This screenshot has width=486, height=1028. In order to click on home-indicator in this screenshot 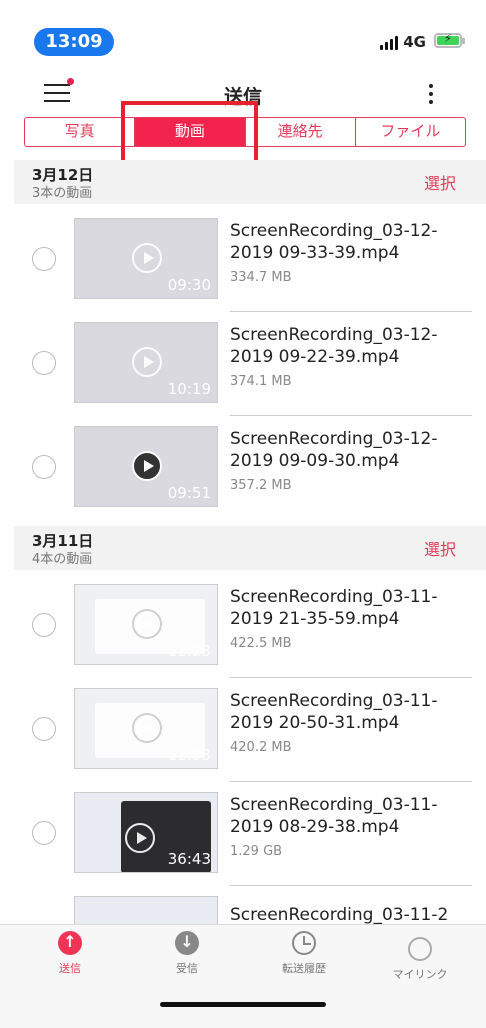, I will do `click(243, 1004)`.